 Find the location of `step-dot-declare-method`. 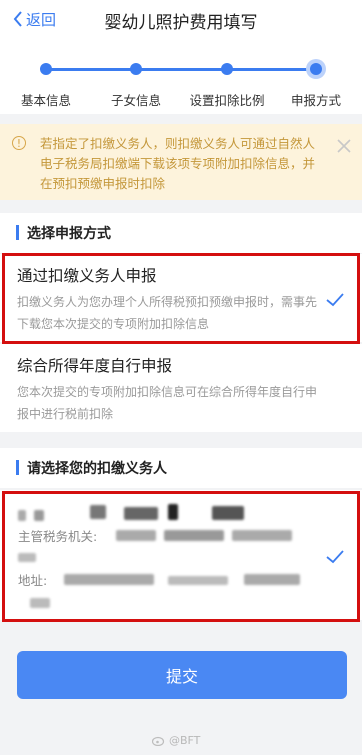

step-dot-declare-method is located at coordinates (316, 69).